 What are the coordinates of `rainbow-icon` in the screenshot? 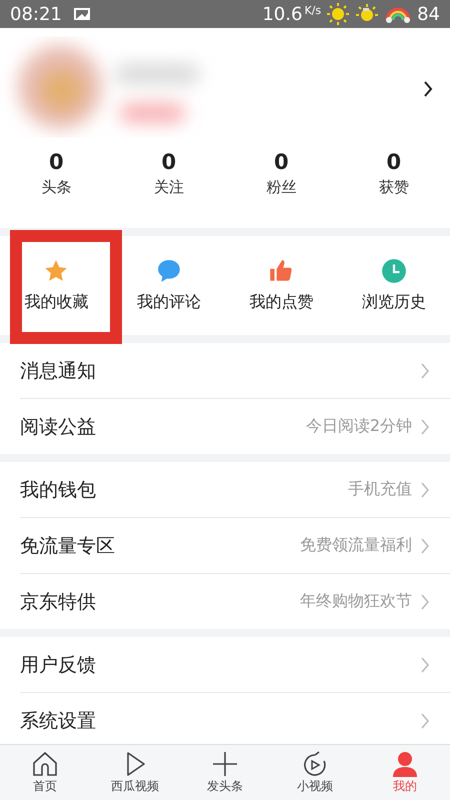 It's located at (398, 14).